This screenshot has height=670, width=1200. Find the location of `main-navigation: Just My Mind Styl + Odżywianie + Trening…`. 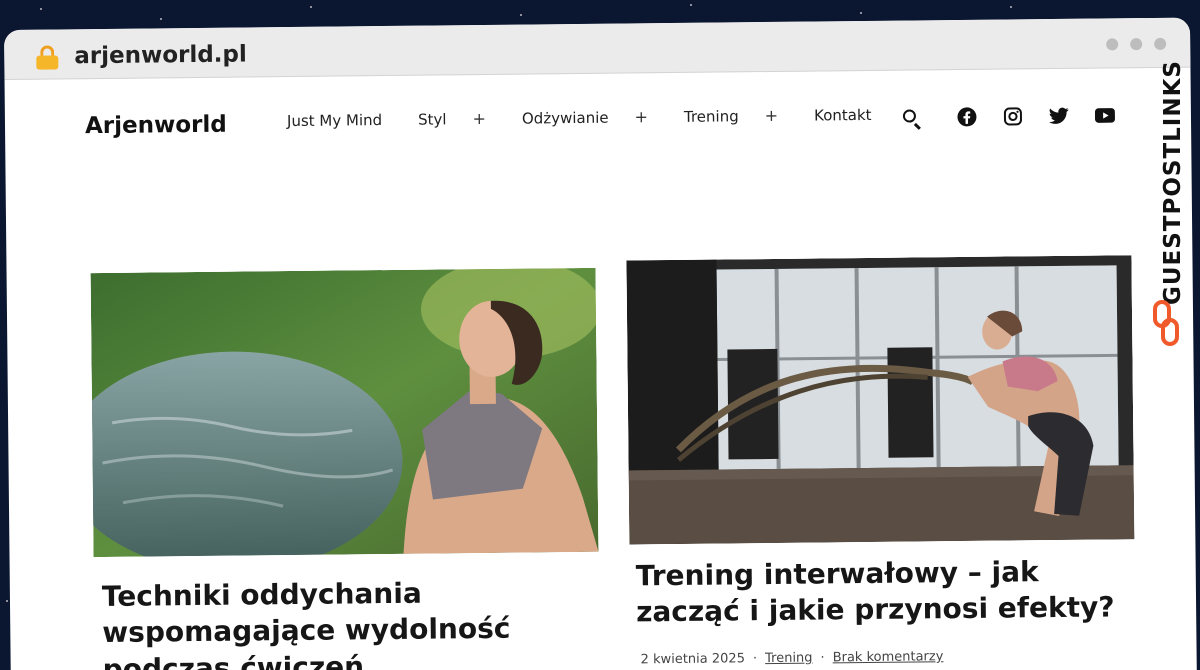

main-navigation: Just My Mind Styl + Odżywianie + Trening… is located at coordinates (597, 117).